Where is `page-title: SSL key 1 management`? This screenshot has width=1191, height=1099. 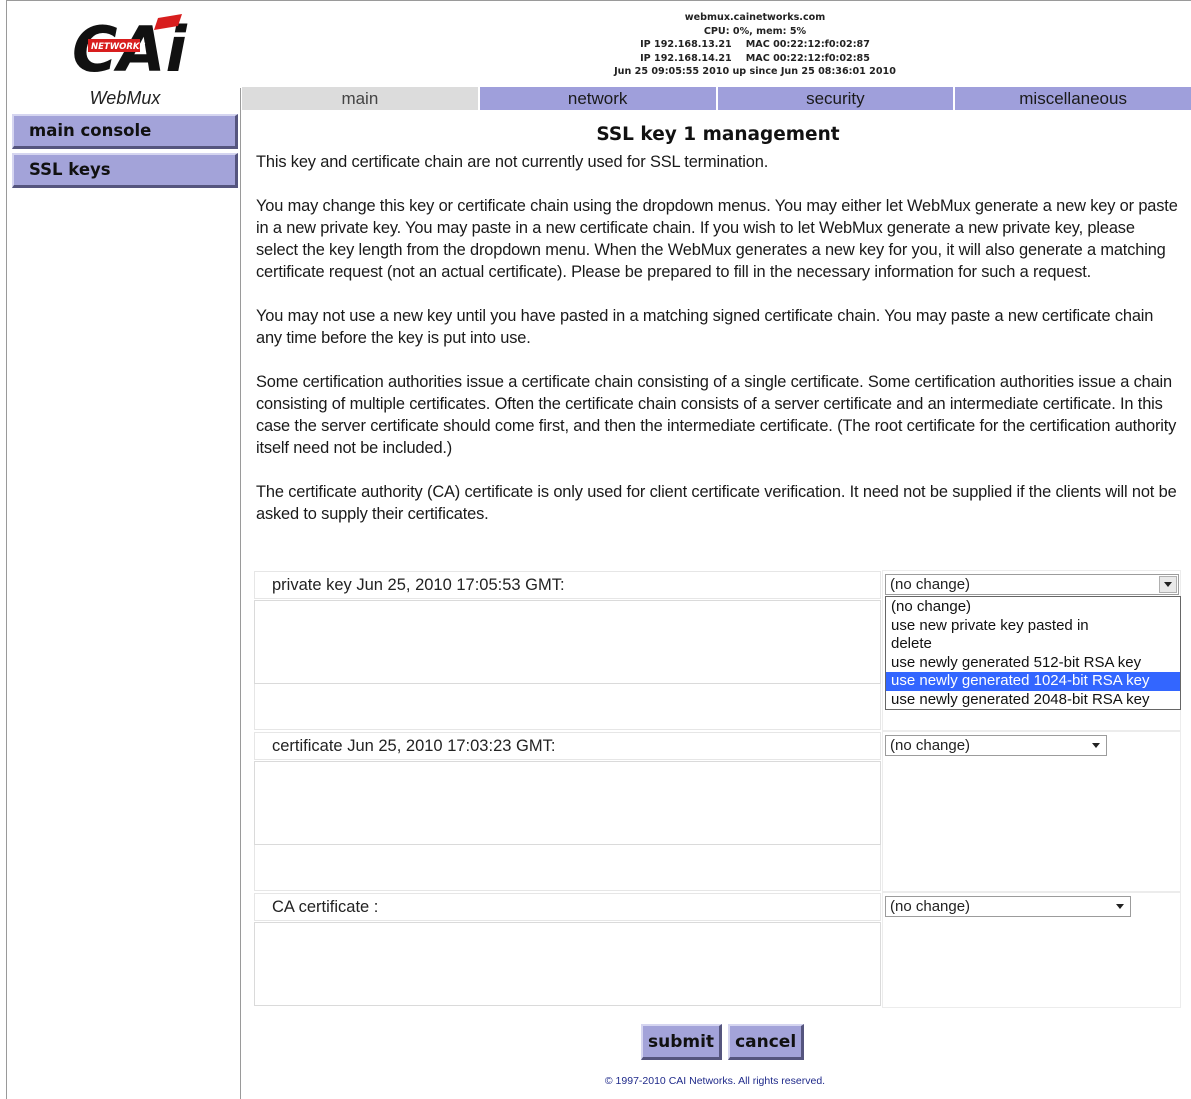 page-title: SSL key 1 management is located at coordinates (718, 134).